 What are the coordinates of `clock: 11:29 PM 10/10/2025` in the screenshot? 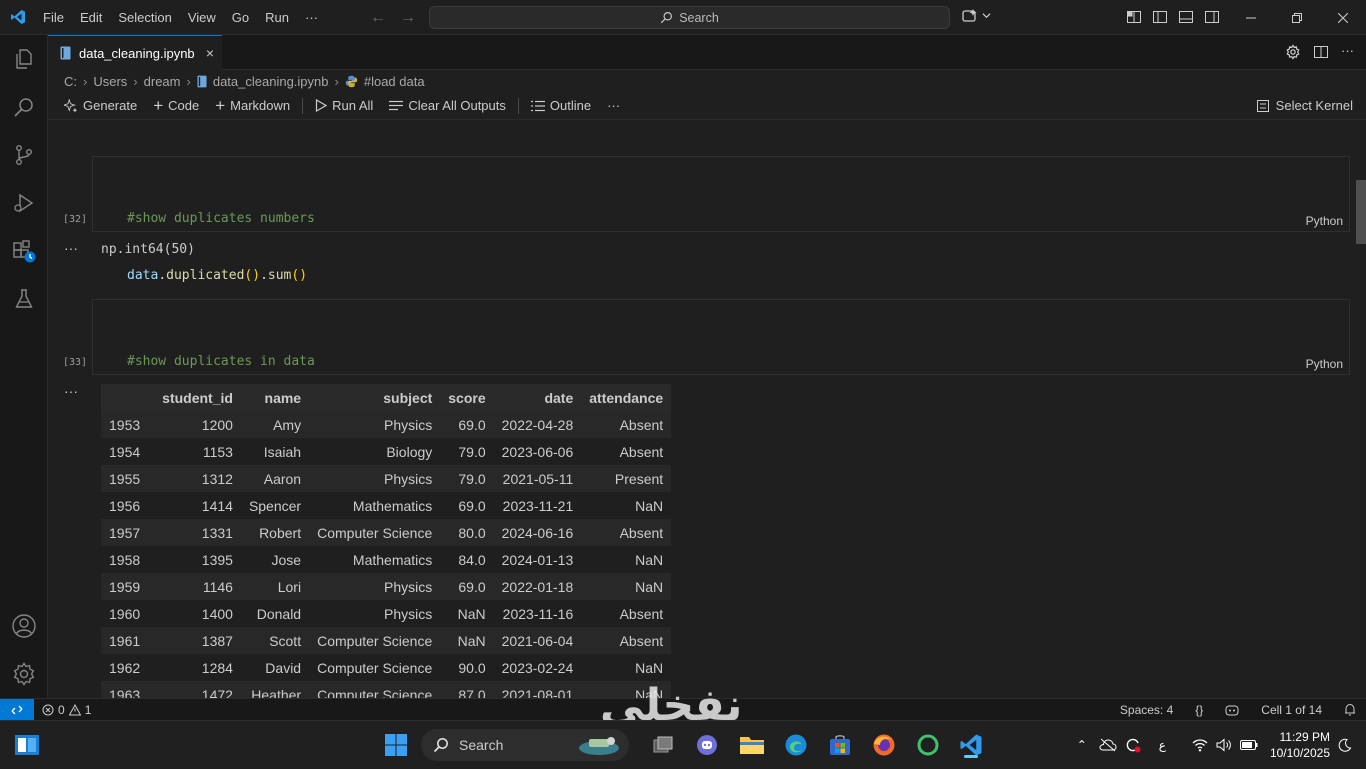 It's located at (1300, 745).